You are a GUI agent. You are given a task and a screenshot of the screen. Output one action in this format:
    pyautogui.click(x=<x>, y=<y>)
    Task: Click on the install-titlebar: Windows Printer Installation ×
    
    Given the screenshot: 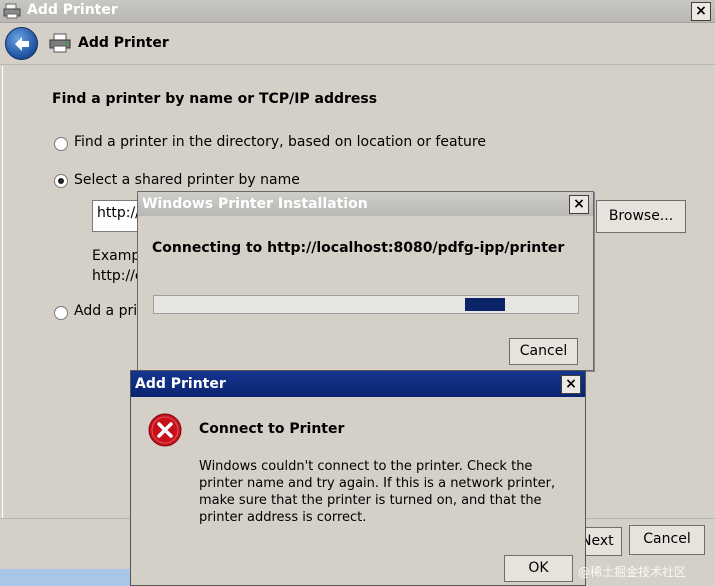 What is the action you would take?
    pyautogui.click(x=365, y=204)
    